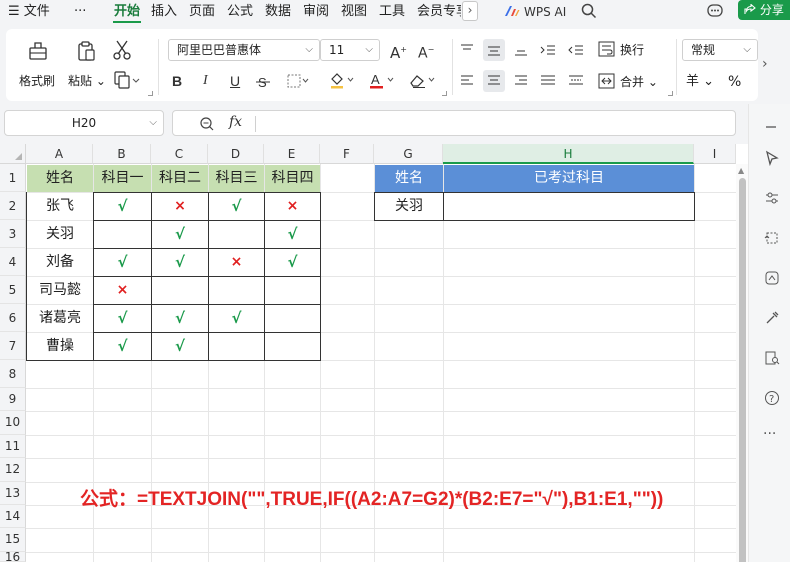 Image resolution: width=790 pixels, height=562 pixels. Describe the element at coordinates (392, 12) in the screenshot. I see `menu-tools: 工具` at that location.